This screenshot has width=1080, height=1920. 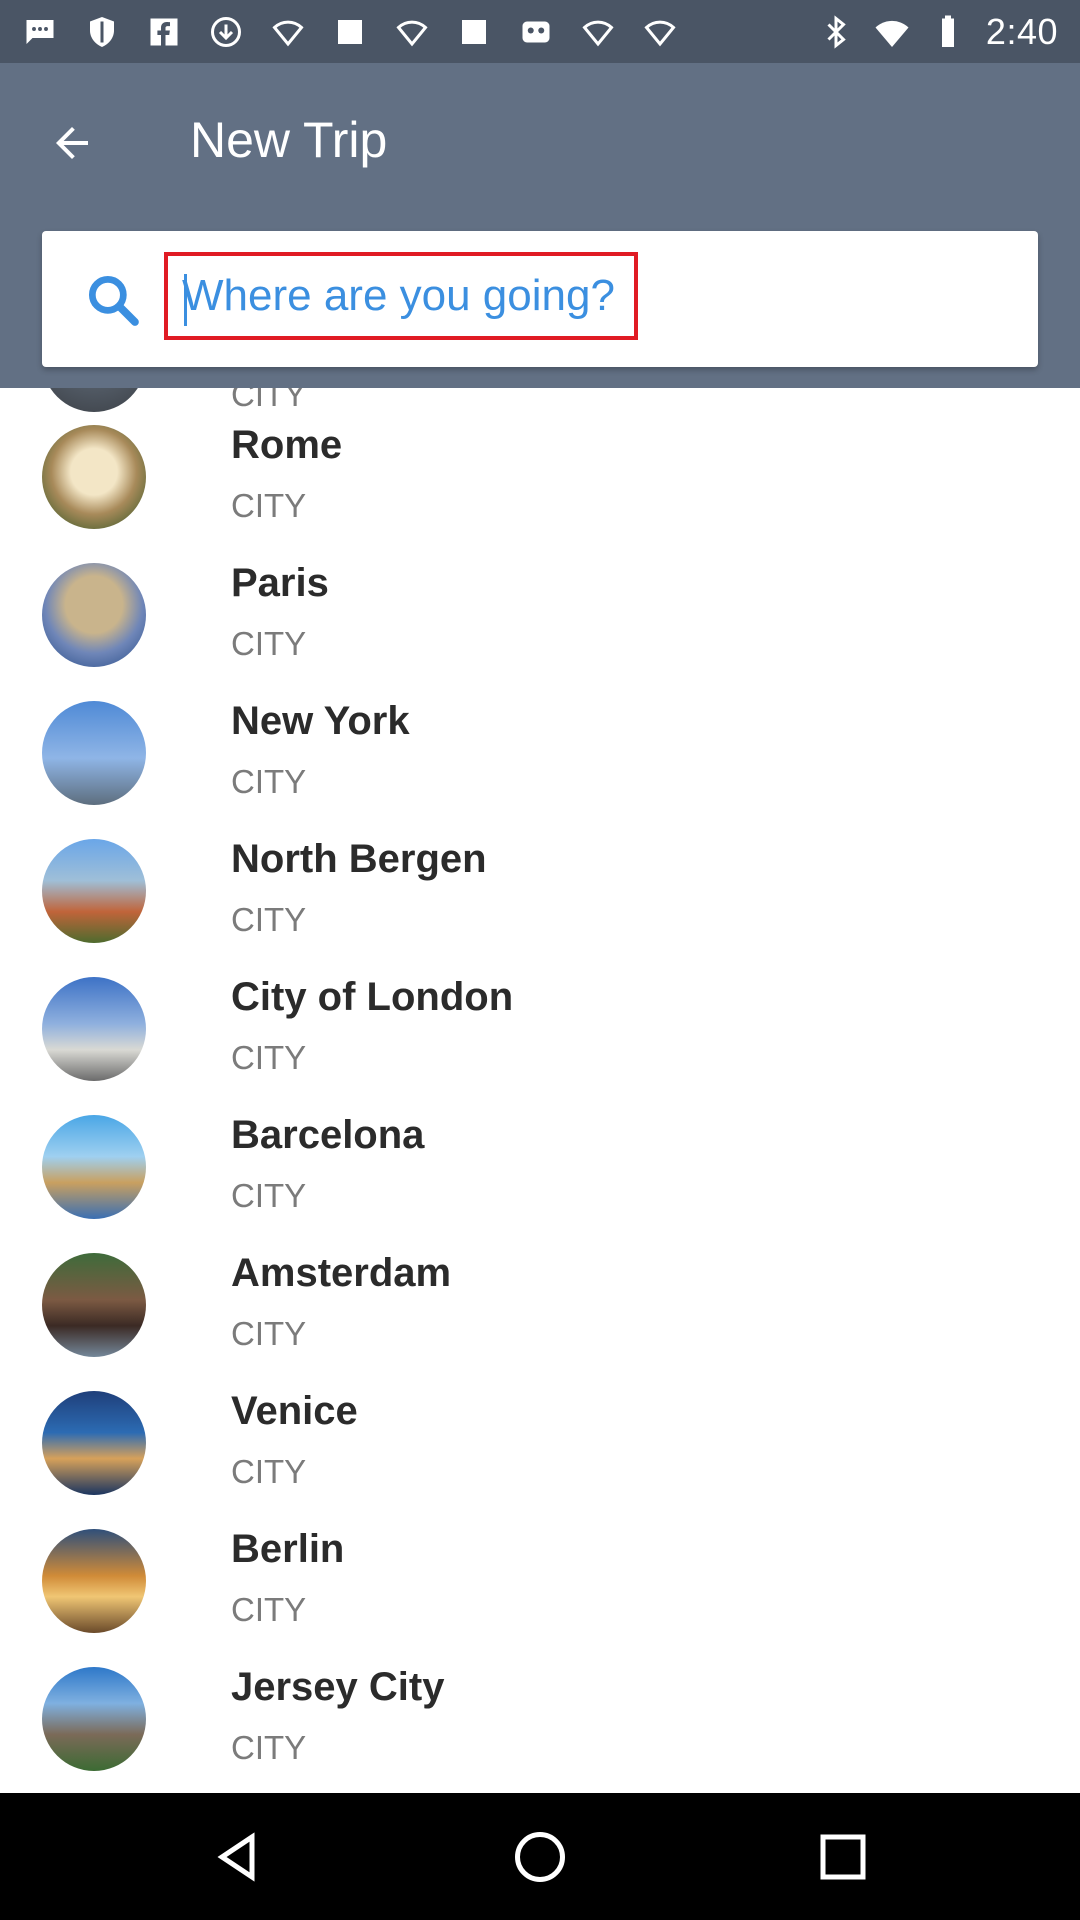 What do you see at coordinates (372, 997) in the screenshot?
I see `city-name: City of London` at bounding box center [372, 997].